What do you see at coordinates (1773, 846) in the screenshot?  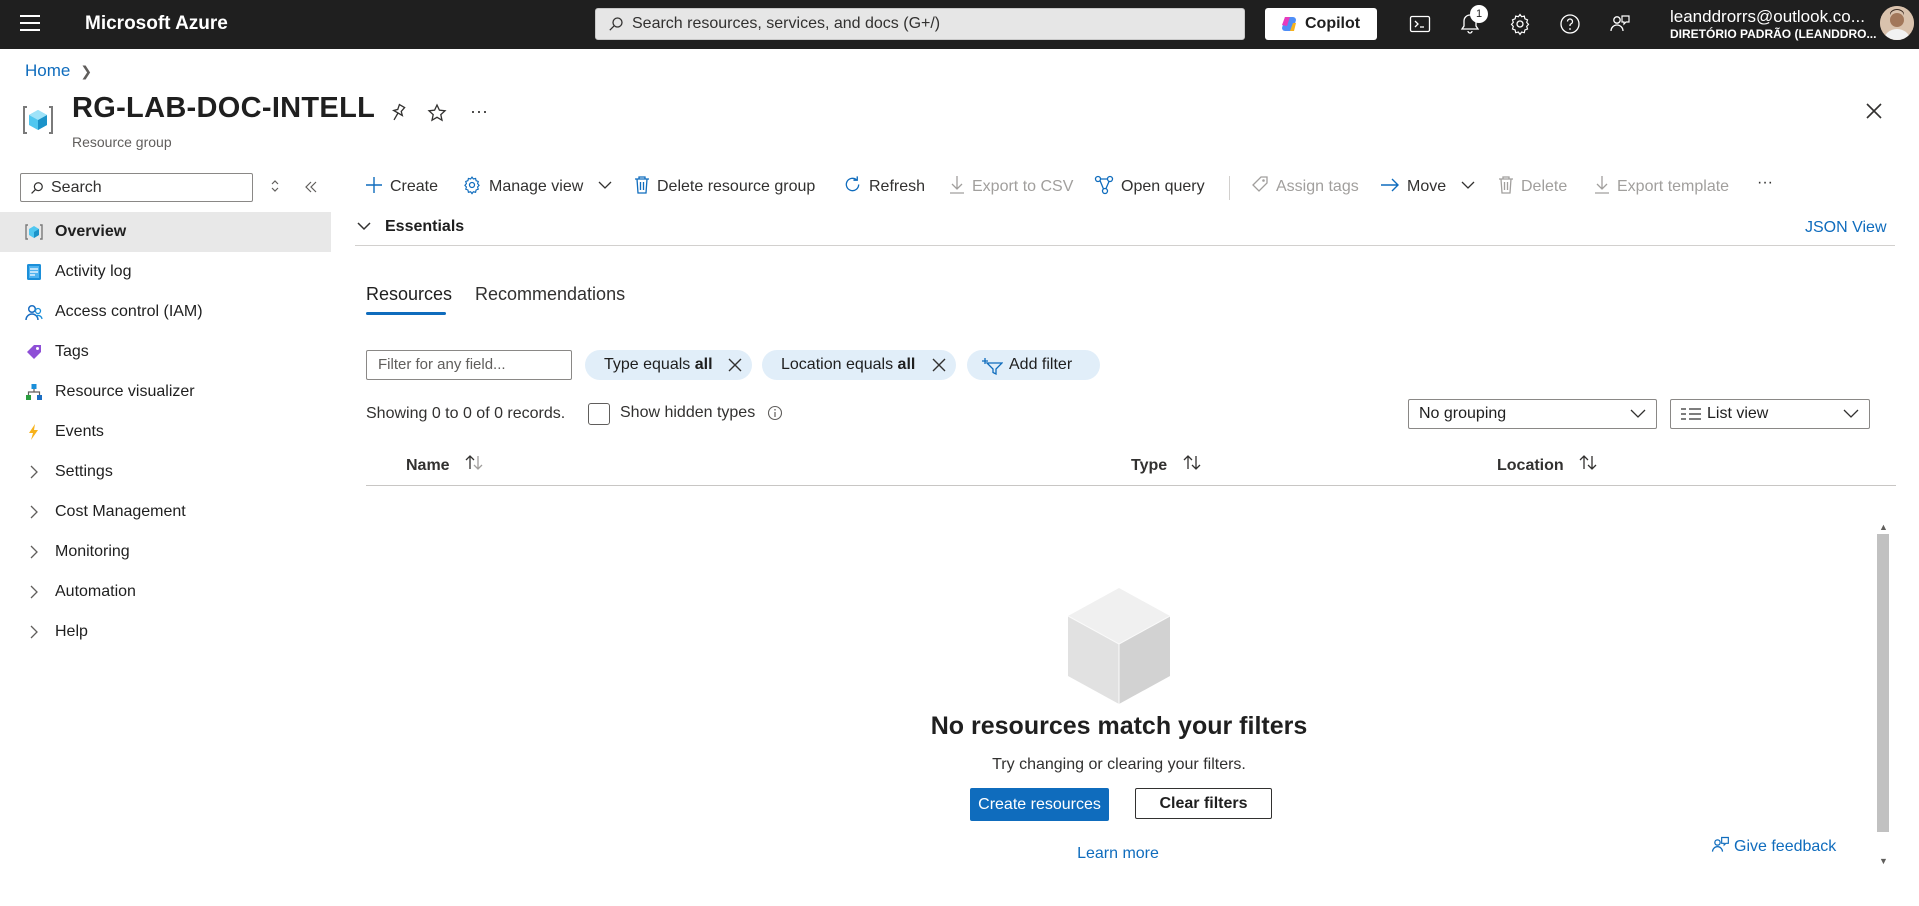 I see `give-feedback-link: Give feedback` at bounding box center [1773, 846].